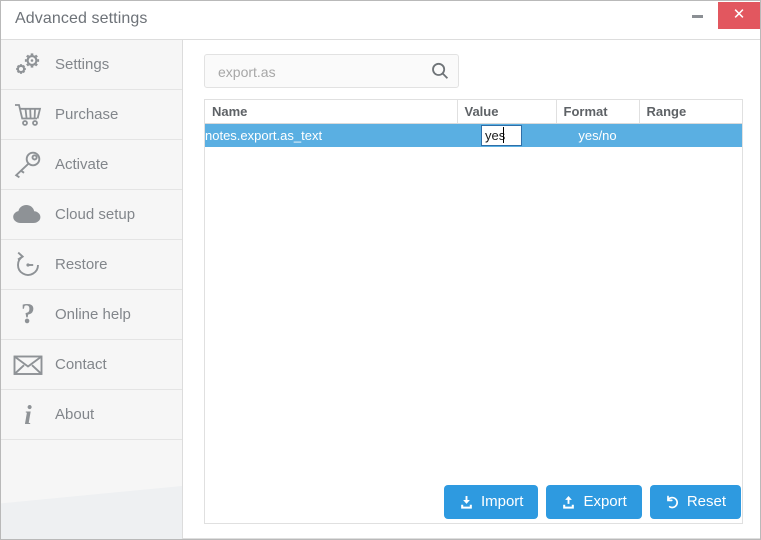 The height and width of the screenshot is (540, 761). I want to click on gears-icon, so click(28, 65).